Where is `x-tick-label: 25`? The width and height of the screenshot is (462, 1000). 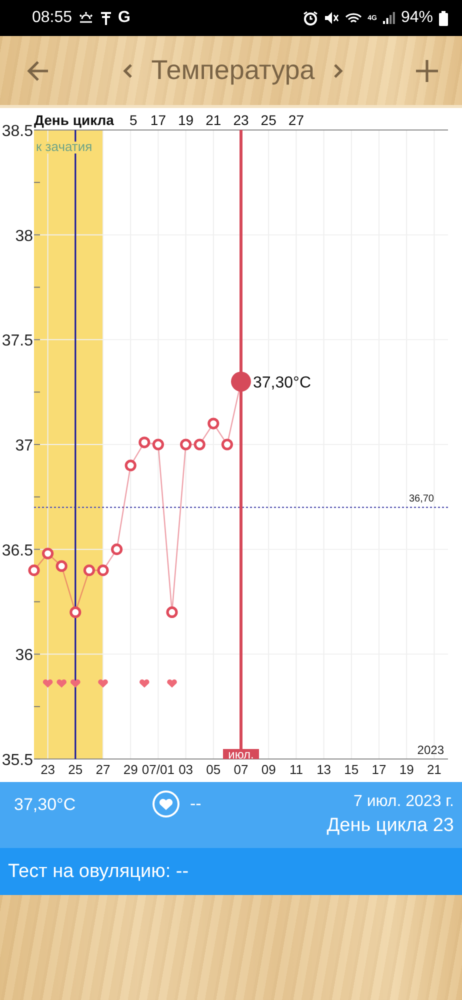 x-tick-label: 25 is located at coordinates (75, 769).